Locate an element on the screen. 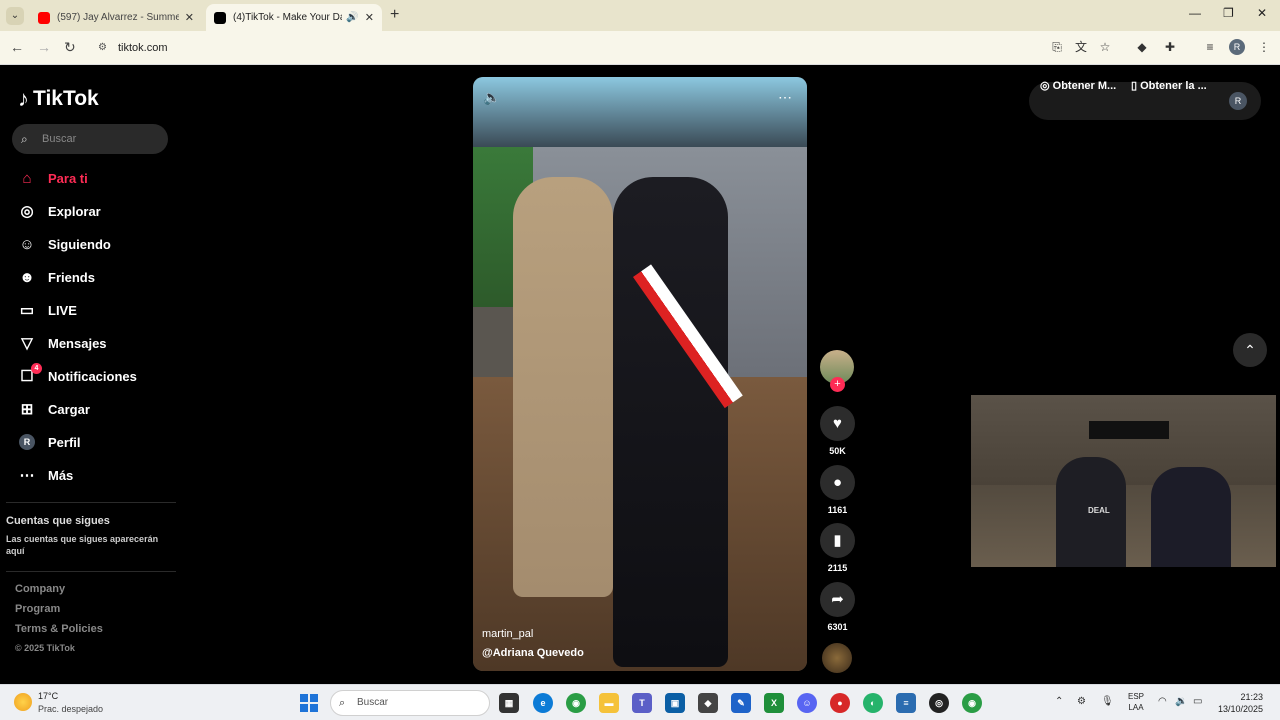 This screenshot has width=1280, height=720. site-info-icon: ⚙ is located at coordinates (102, 48).